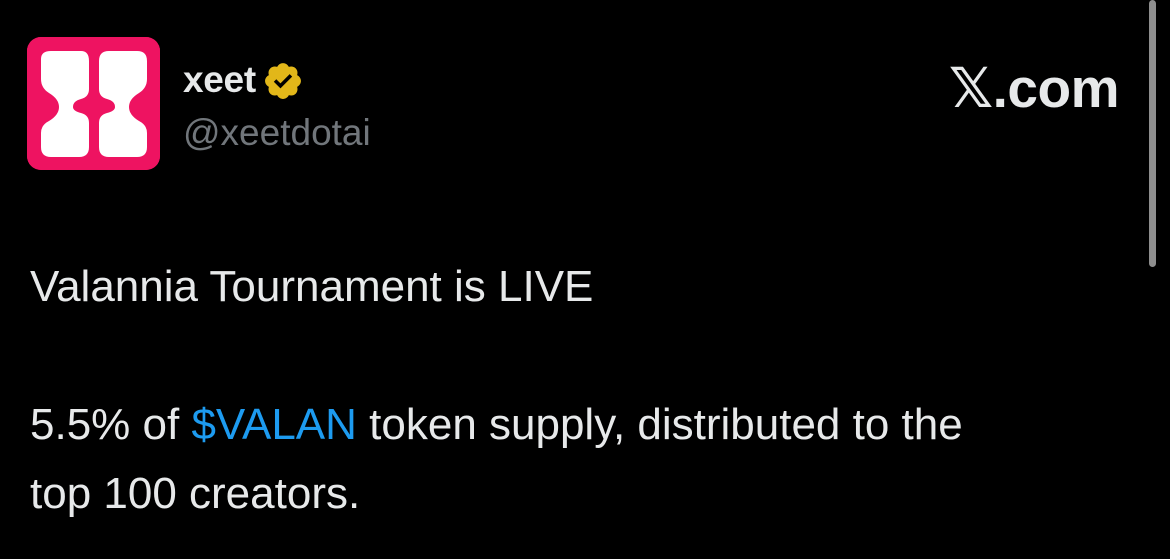 This screenshot has width=1170, height=559. What do you see at coordinates (283, 81) in the screenshot?
I see `verified-badge-icon` at bounding box center [283, 81].